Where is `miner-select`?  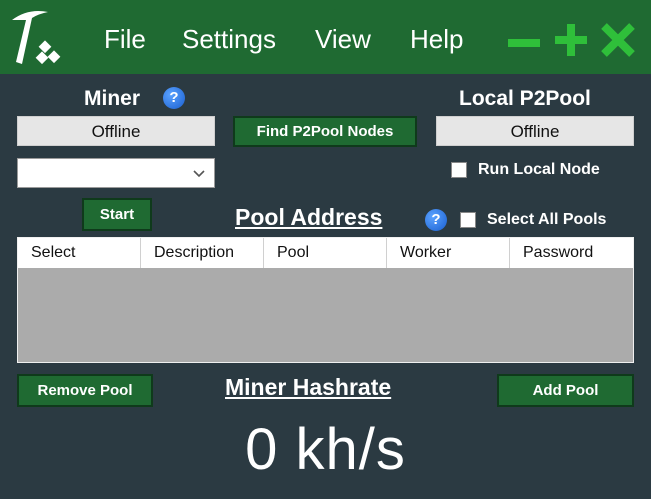
miner-select is located at coordinates (116, 173).